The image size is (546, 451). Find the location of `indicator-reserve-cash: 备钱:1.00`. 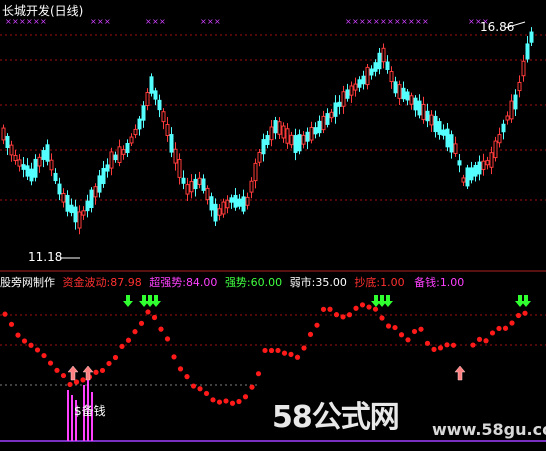

indicator-reserve-cash: 备钱:1.00 is located at coordinates (439, 282).